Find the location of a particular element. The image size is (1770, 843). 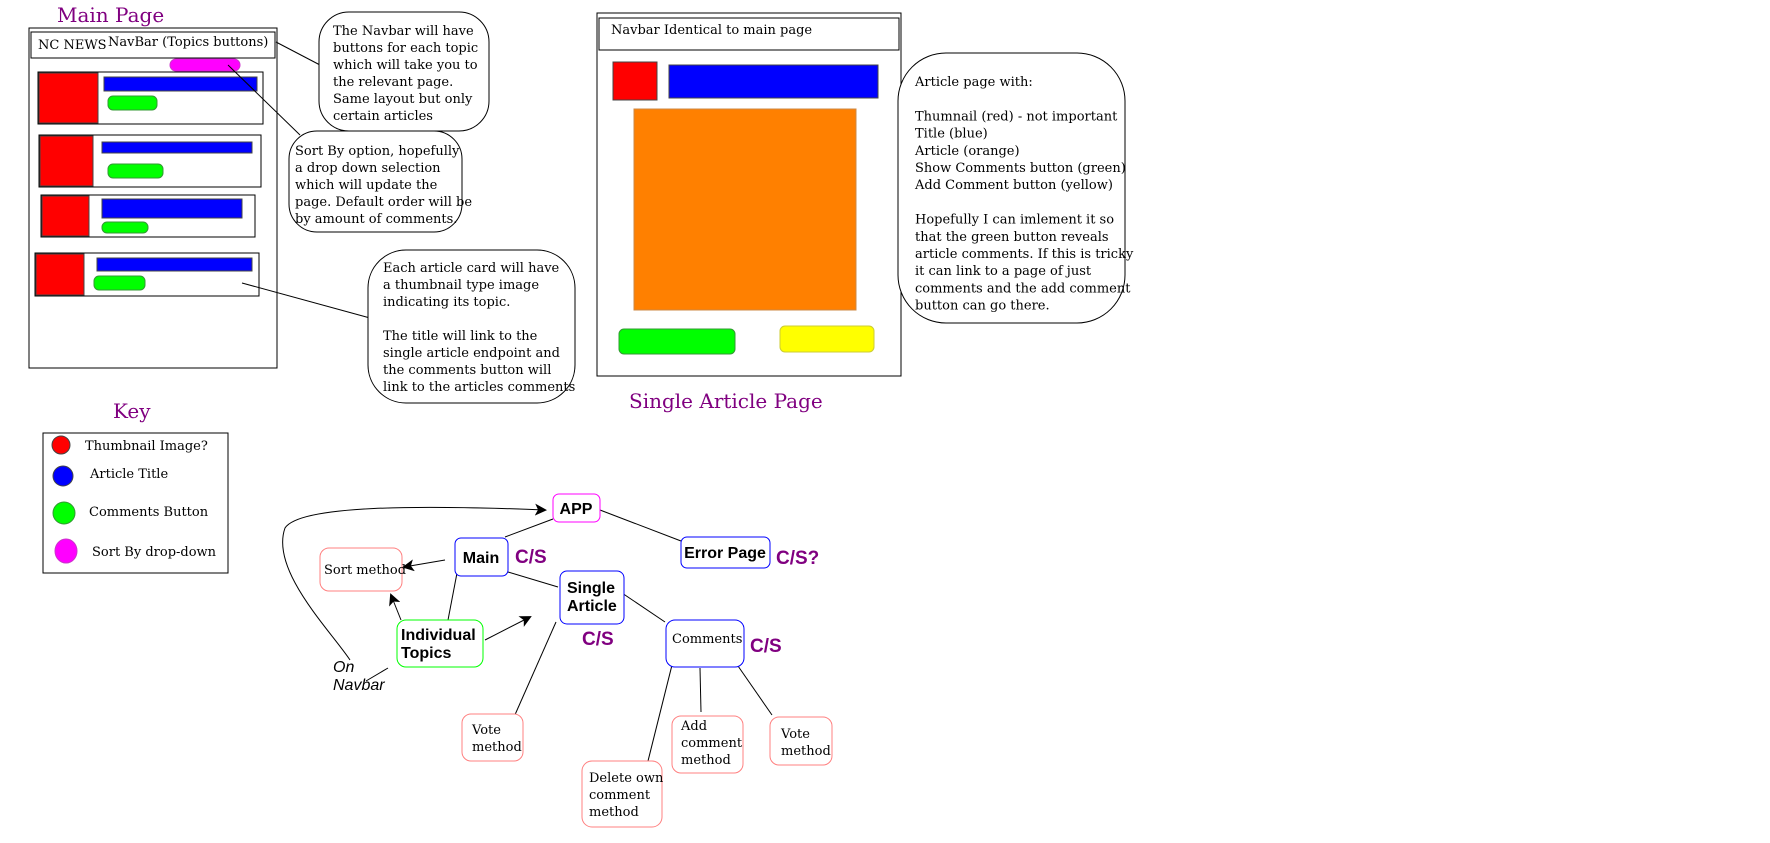

key-label-comments: Comments Button is located at coordinates (149, 512).